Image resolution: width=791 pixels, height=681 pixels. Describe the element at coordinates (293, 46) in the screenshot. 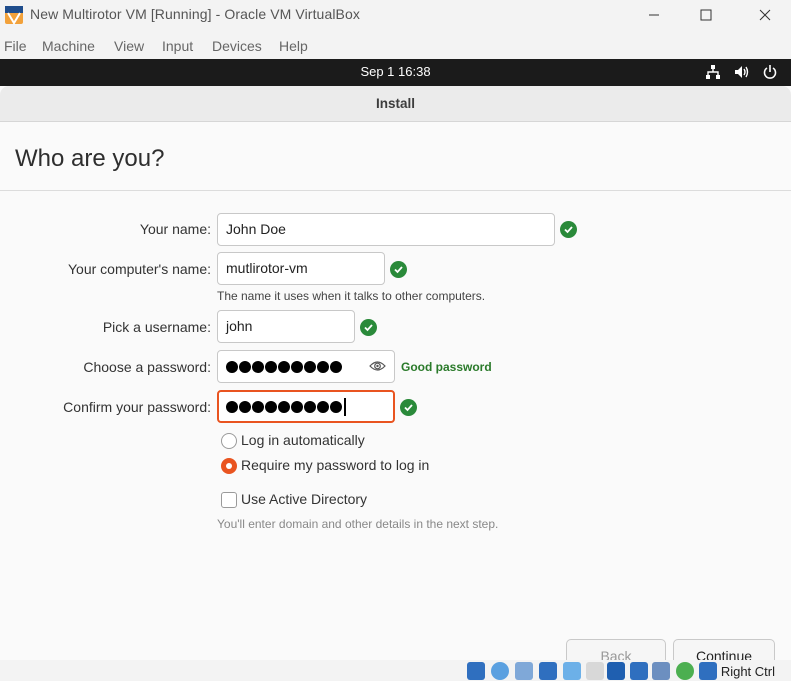

I see `menu-help: Help` at that location.